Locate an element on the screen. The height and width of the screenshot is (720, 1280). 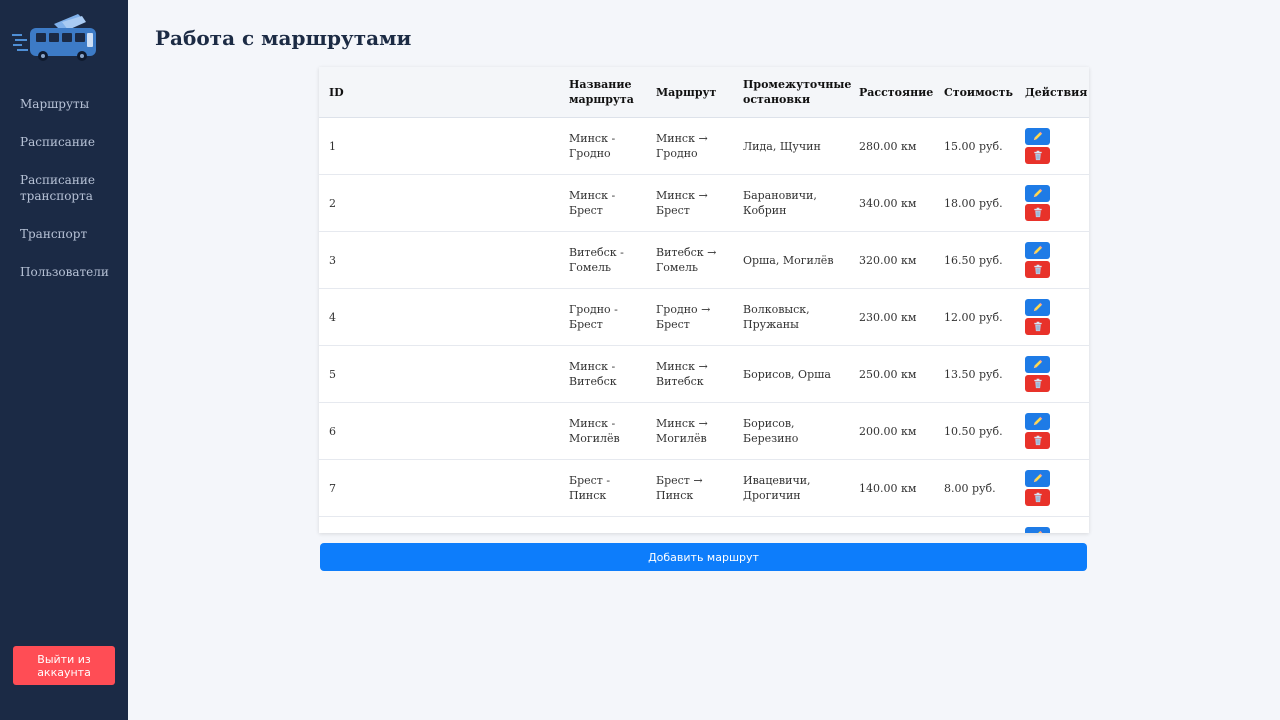
cell-cost: 13.50 руб. is located at coordinates (974, 374).